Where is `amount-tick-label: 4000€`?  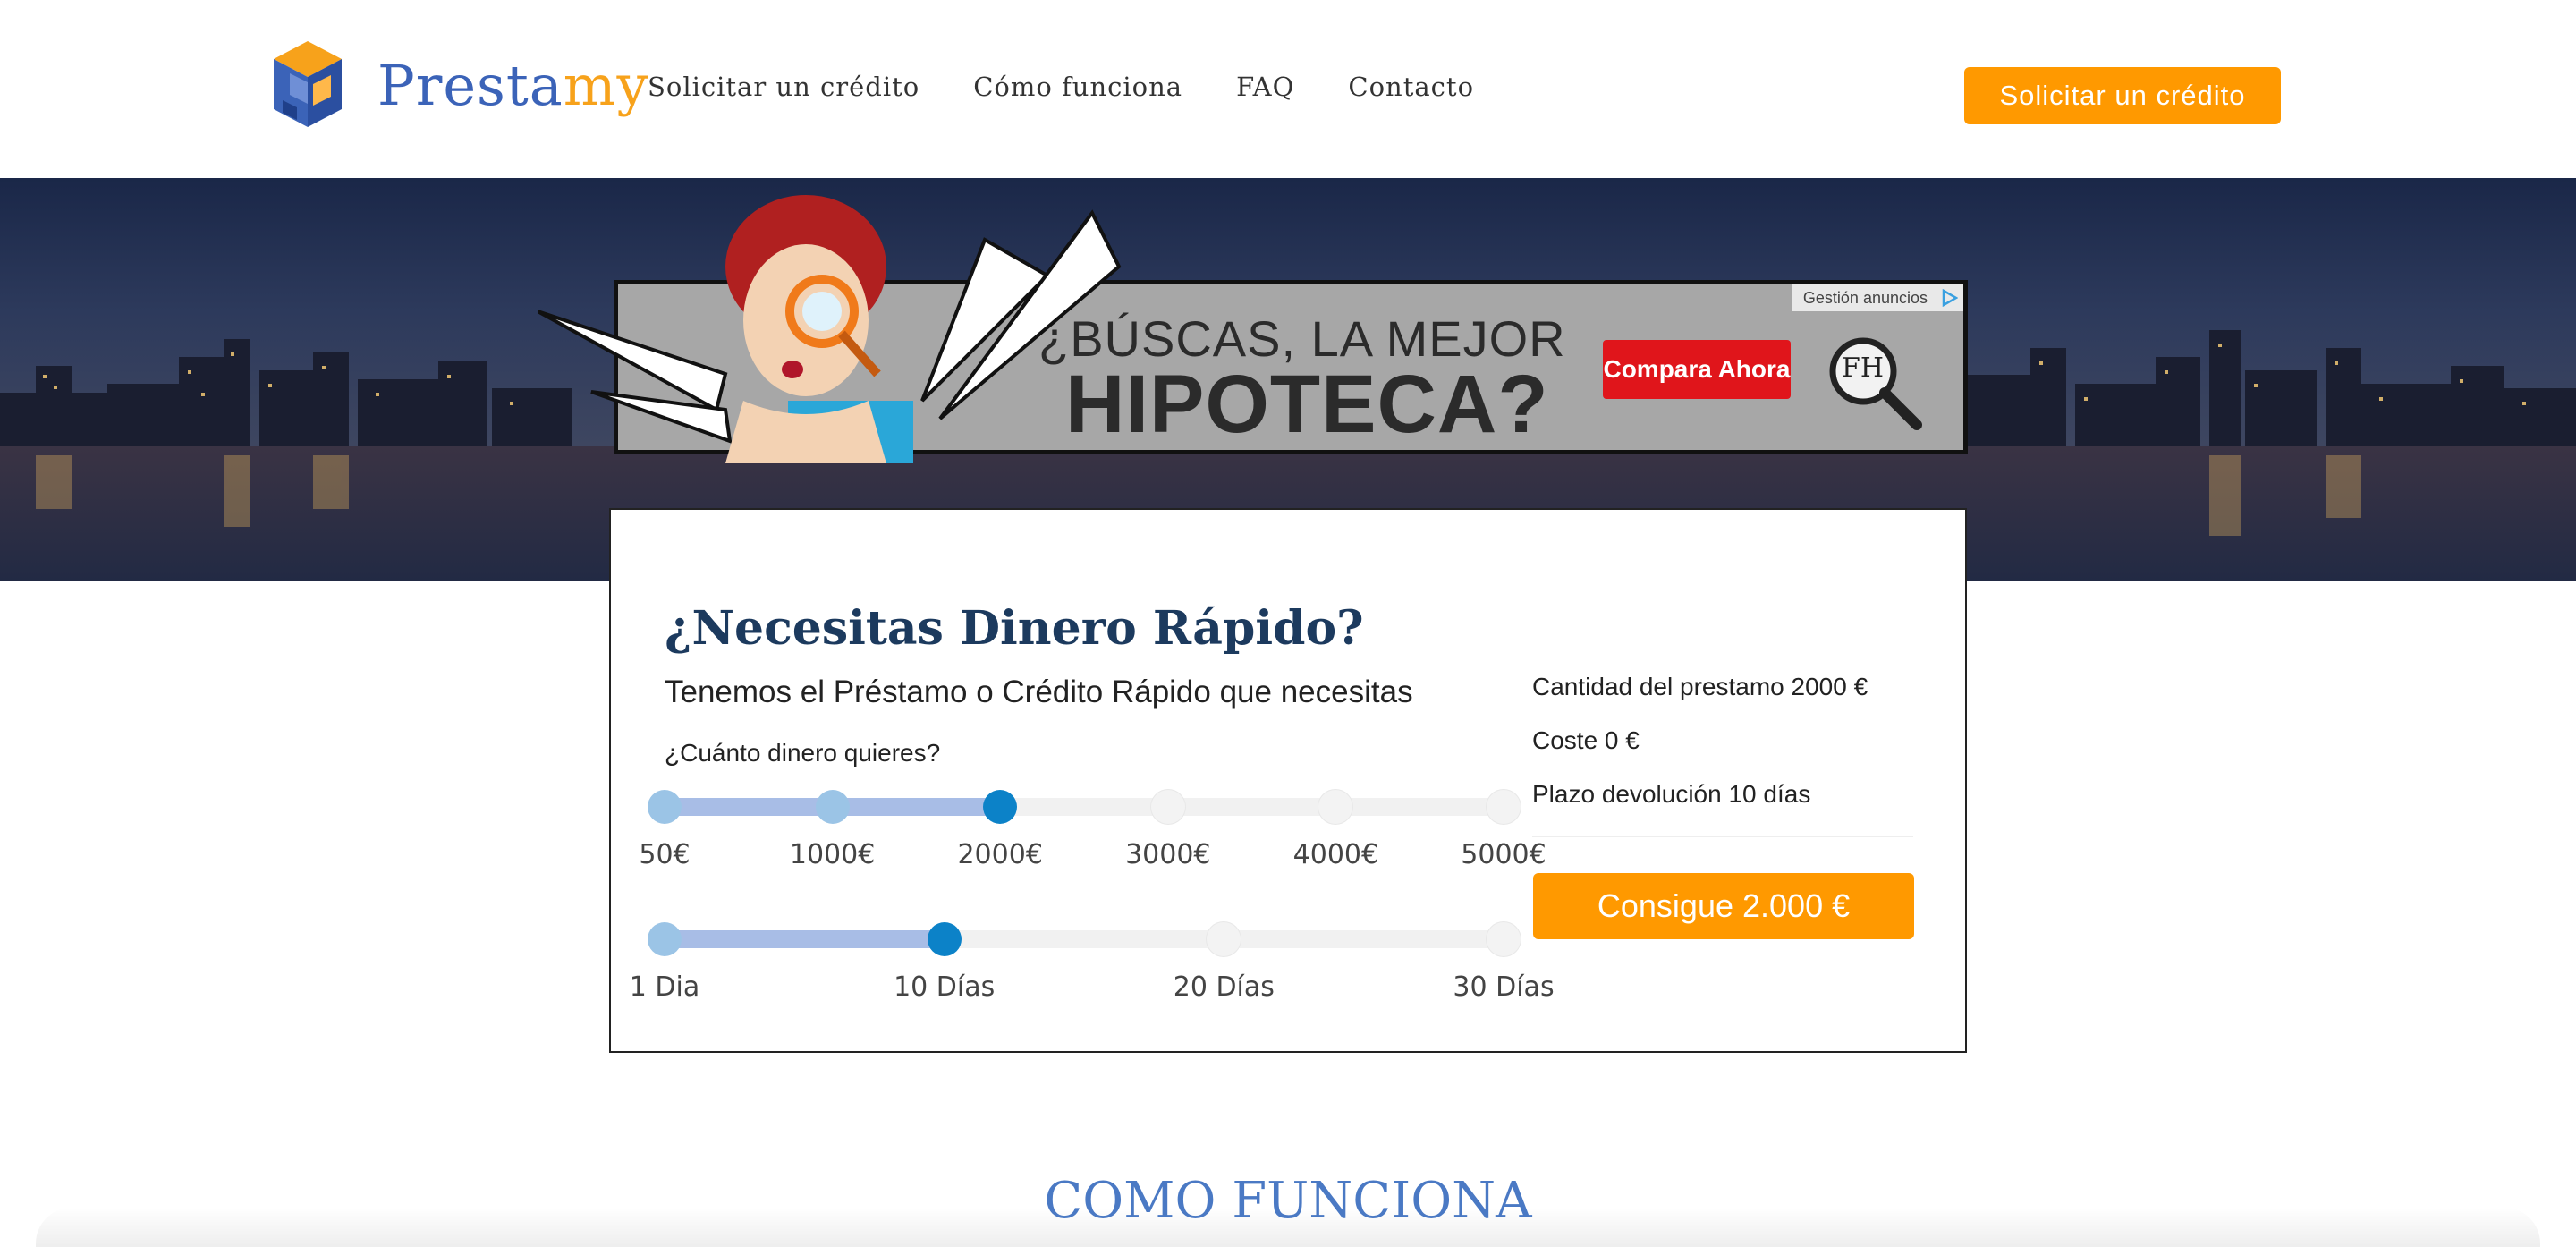 amount-tick-label: 4000€ is located at coordinates (1335, 854).